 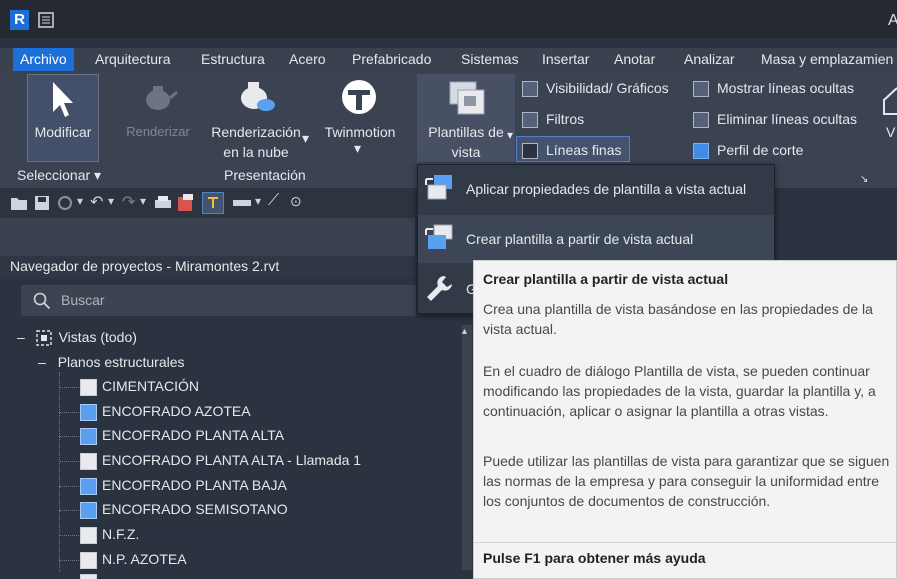 I want to click on redo-dropdown-icon: ▾, so click(x=143, y=201).